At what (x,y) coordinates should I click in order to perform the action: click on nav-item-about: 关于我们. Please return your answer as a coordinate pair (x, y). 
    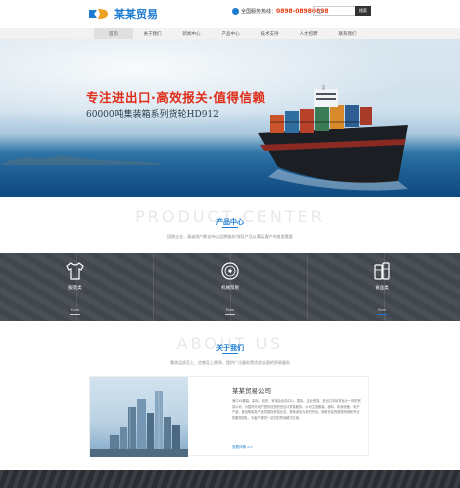
    Looking at the image, I should click on (152, 33).